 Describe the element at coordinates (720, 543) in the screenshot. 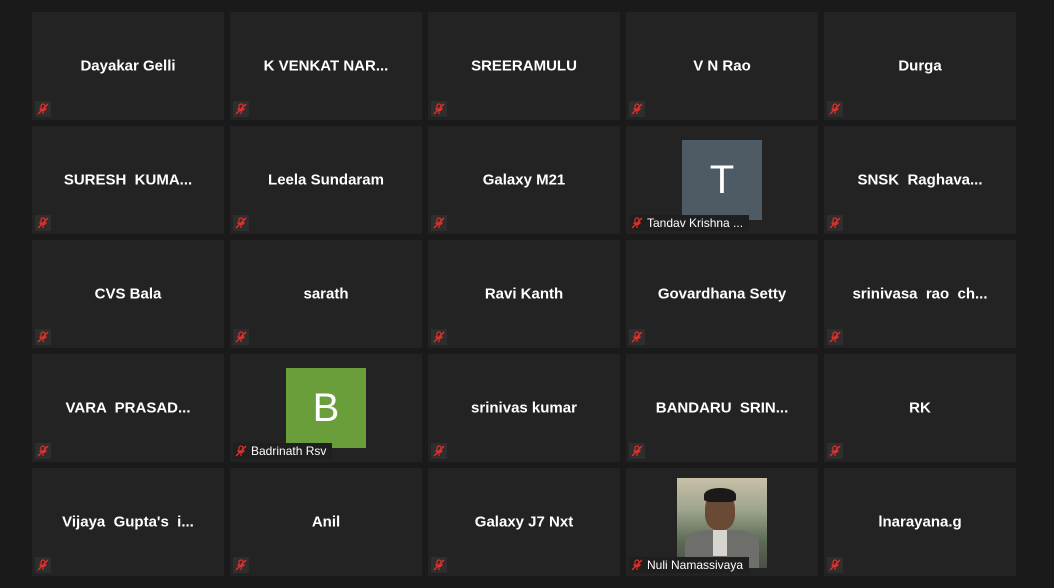

I see `photo-collar` at that location.